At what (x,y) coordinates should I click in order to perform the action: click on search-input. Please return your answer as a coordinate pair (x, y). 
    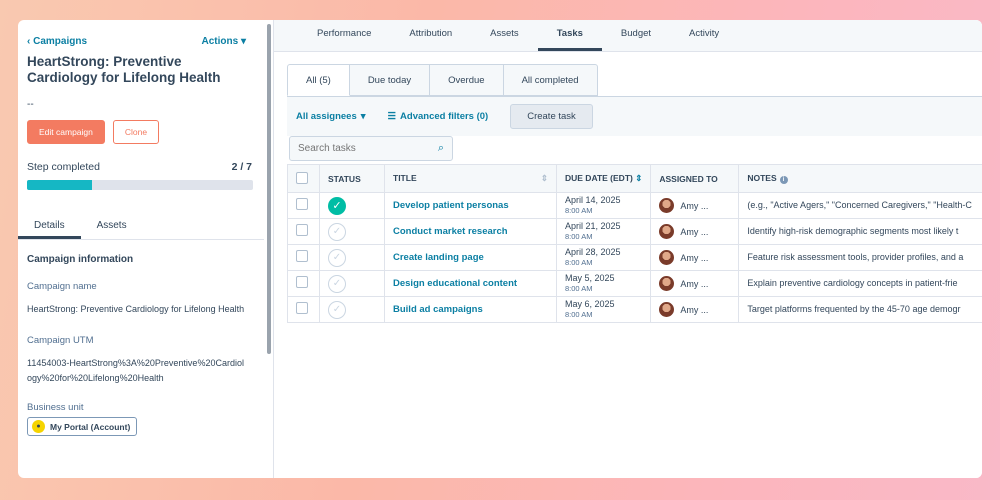
    Looking at the image, I should click on (358, 148).